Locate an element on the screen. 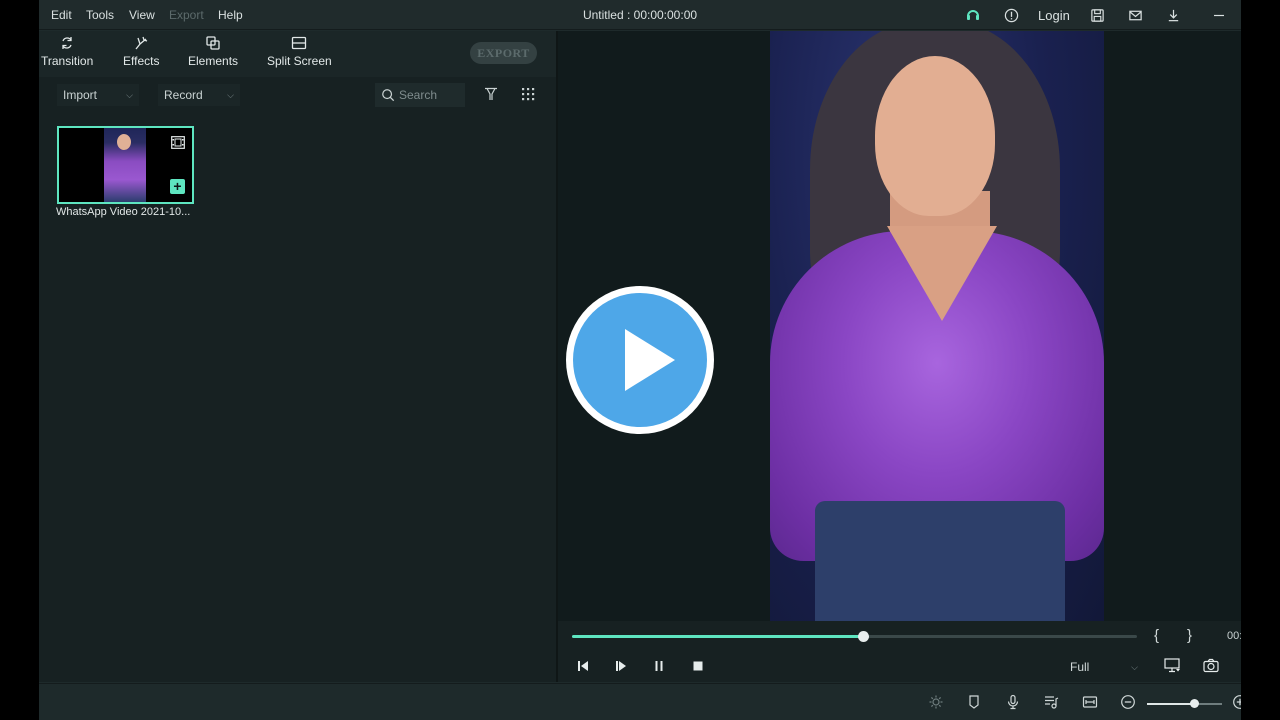 Image resolution: width=1280 pixels, height=720 pixels. playback-controls: { } 00: Full ⌵ is located at coordinates (899, 651).